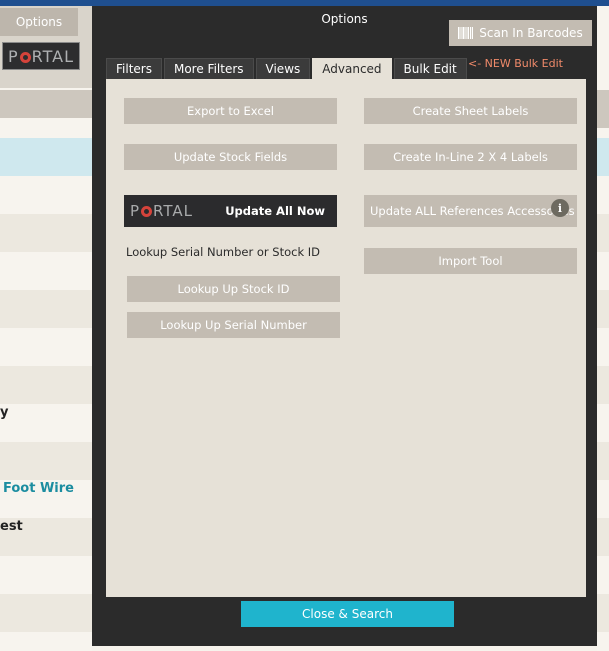  Describe the element at coordinates (233, 289) in the screenshot. I see `lookup-stock-id-button: Lookup Up Stock ID` at that location.